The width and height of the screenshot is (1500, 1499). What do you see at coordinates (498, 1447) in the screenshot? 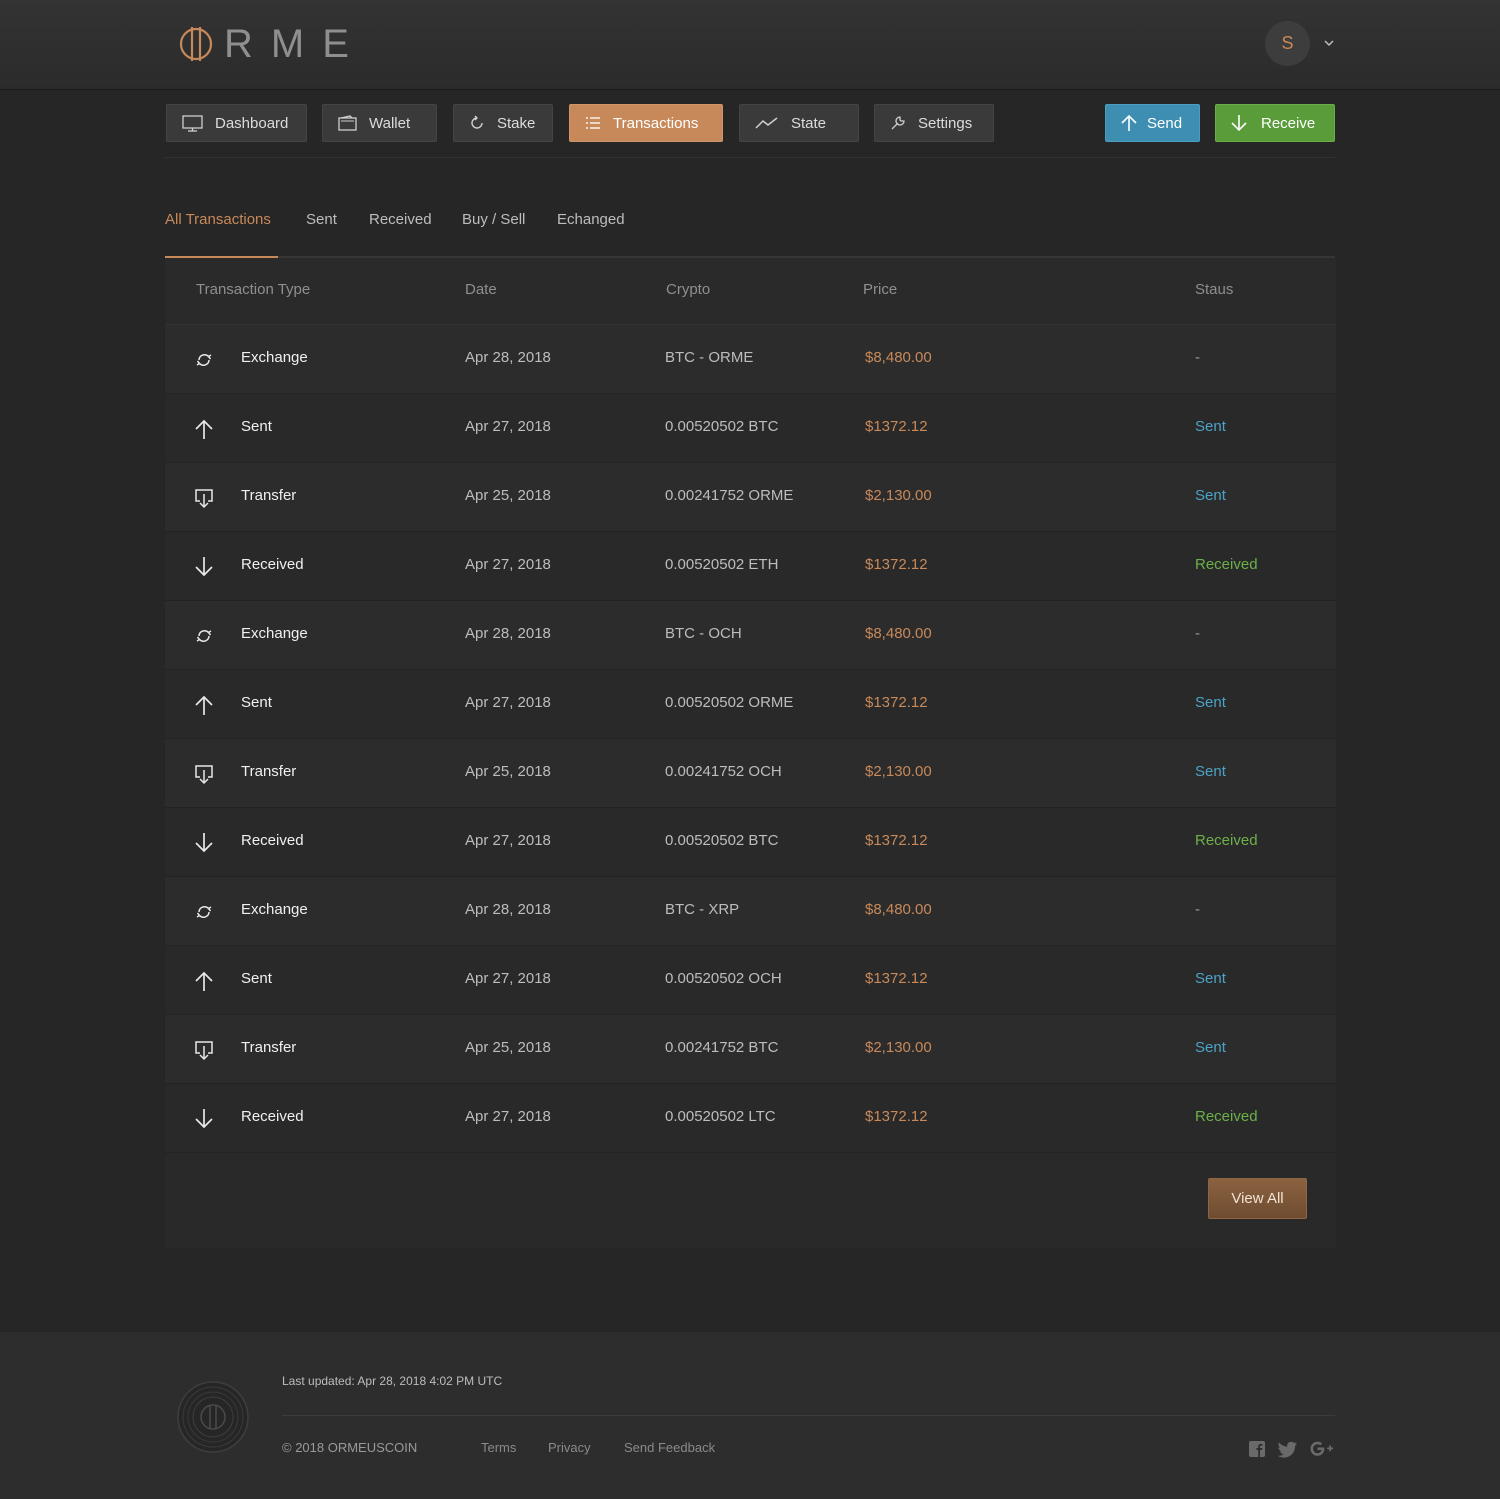
I see `footer-link-terms: Terms` at bounding box center [498, 1447].